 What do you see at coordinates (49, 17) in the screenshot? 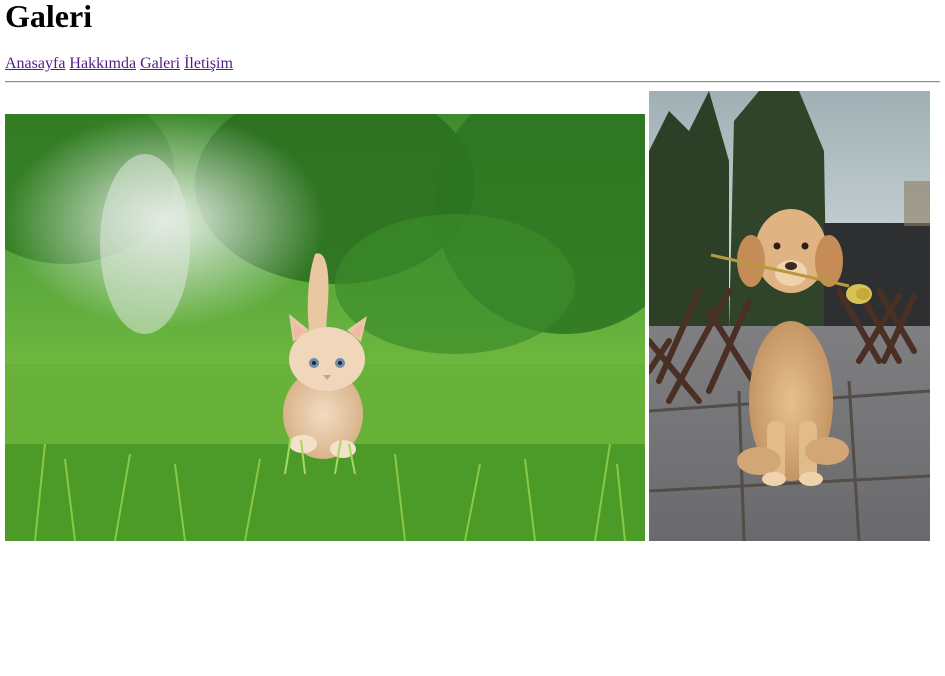
I see `page-title: Galeri` at bounding box center [49, 17].